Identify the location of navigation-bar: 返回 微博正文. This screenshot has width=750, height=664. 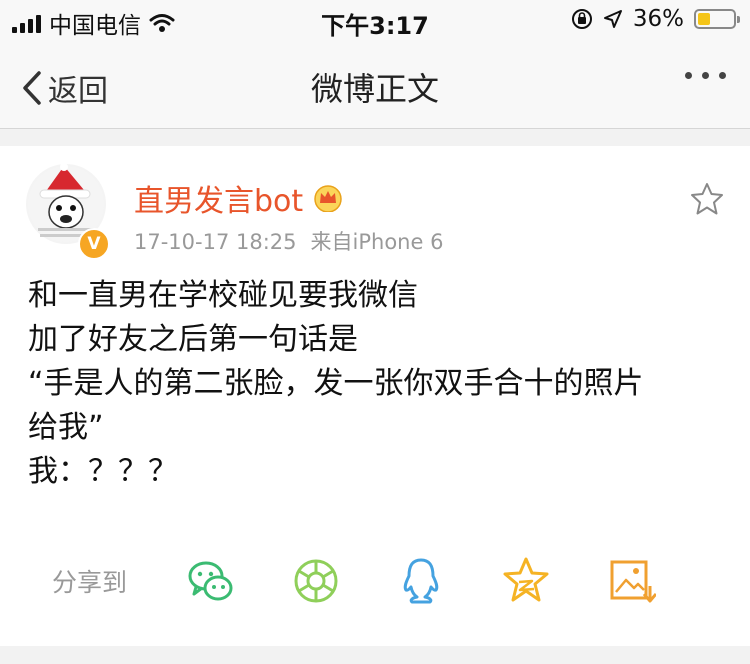
(375, 84).